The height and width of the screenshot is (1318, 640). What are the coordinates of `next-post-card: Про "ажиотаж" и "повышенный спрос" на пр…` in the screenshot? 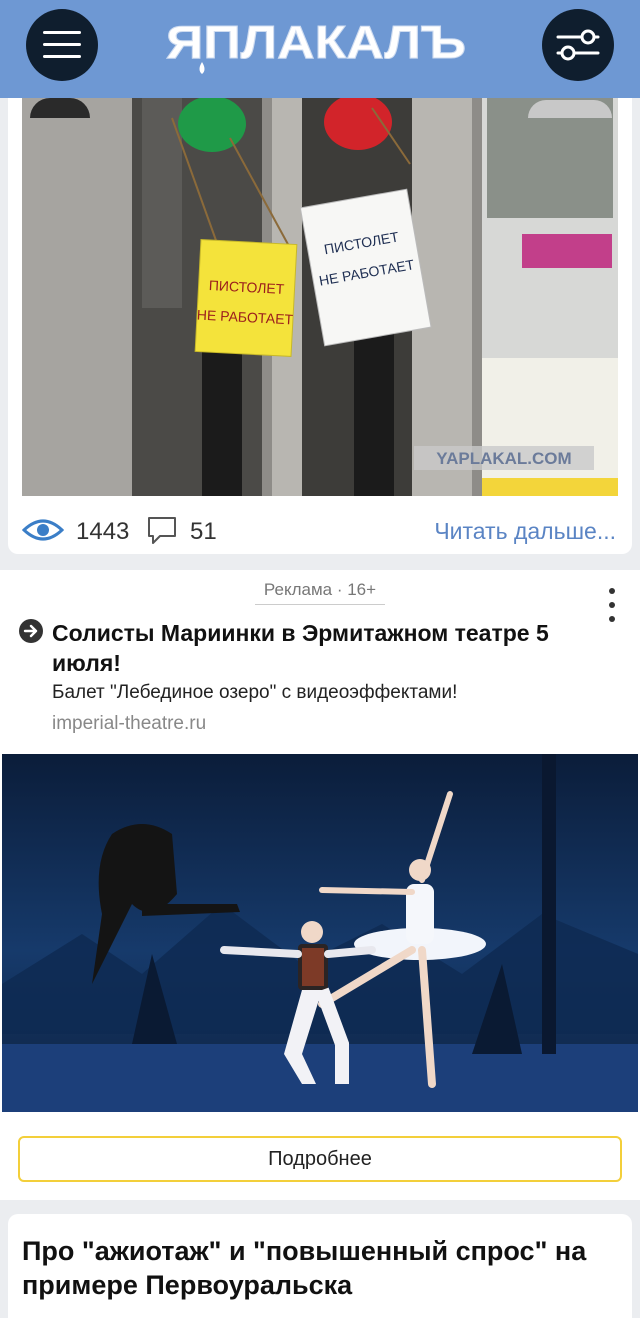 It's located at (320, 1266).